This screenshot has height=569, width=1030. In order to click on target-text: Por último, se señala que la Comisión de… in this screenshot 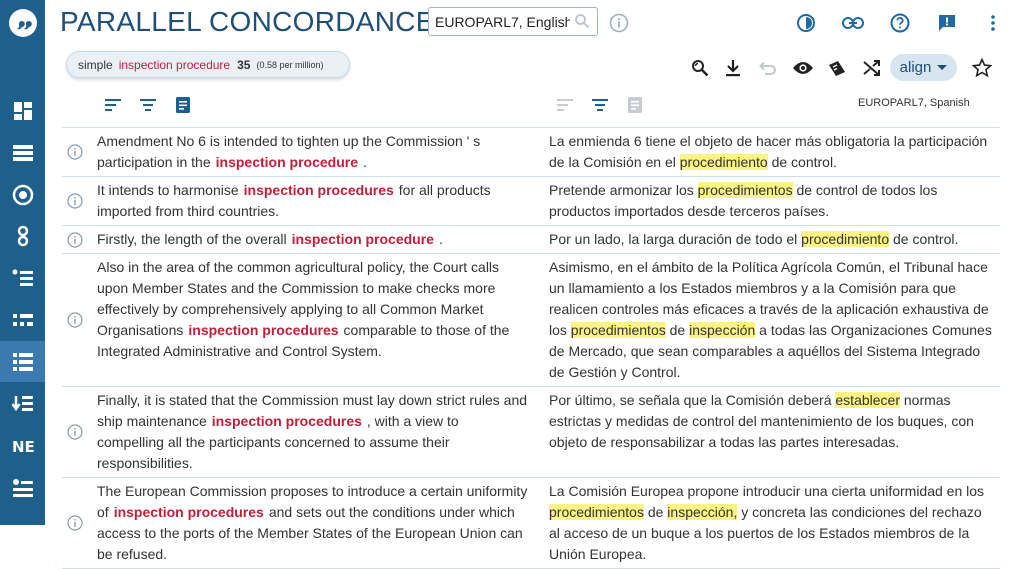, I will do `click(761, 421)`.